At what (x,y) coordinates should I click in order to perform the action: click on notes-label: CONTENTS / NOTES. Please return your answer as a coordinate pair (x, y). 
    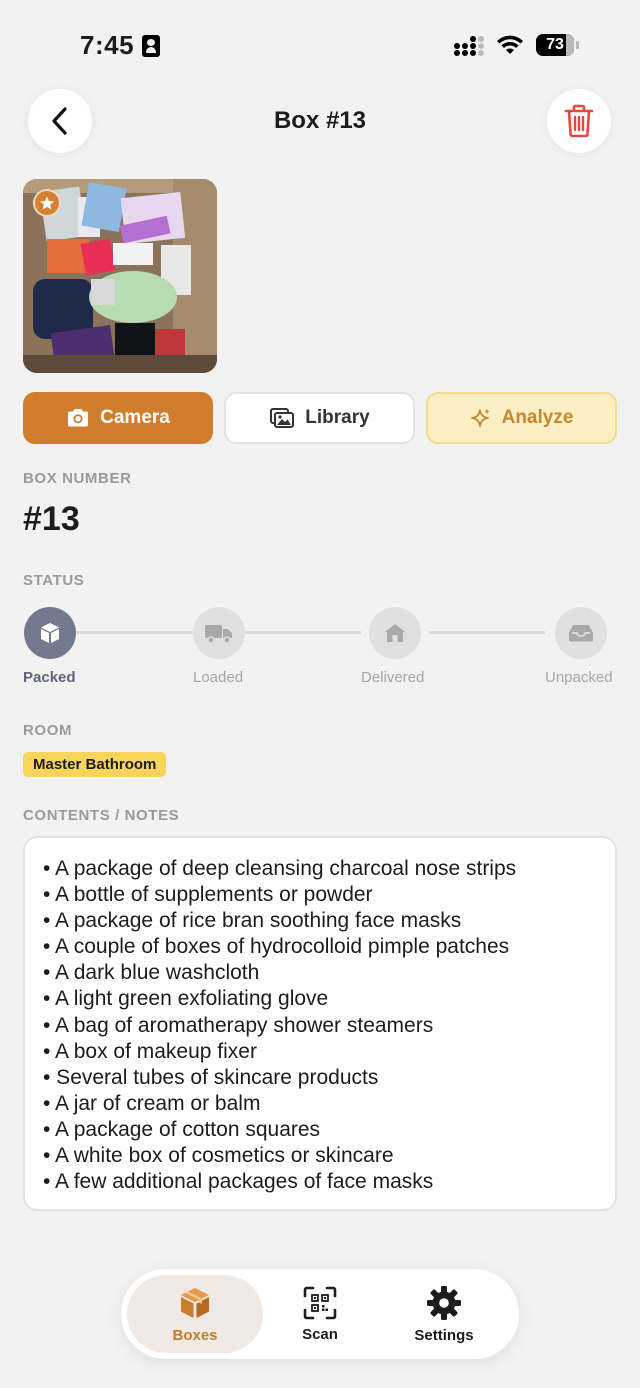
    Looking at the image, I should click on (101, 815).